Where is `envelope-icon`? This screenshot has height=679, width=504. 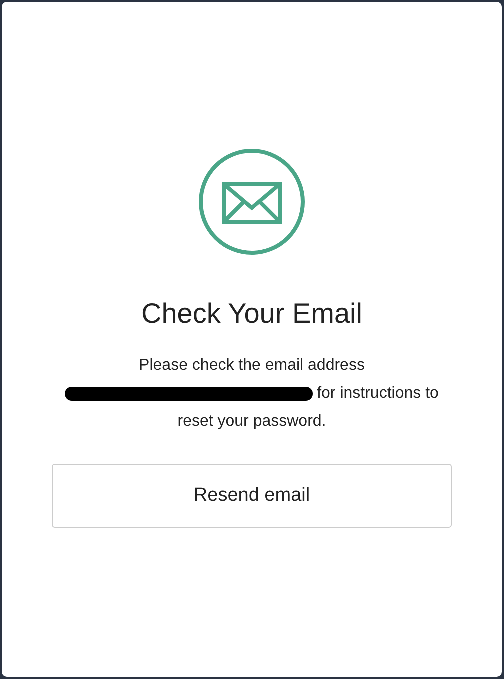 envelope-icon is located at coordinates (252, 202).